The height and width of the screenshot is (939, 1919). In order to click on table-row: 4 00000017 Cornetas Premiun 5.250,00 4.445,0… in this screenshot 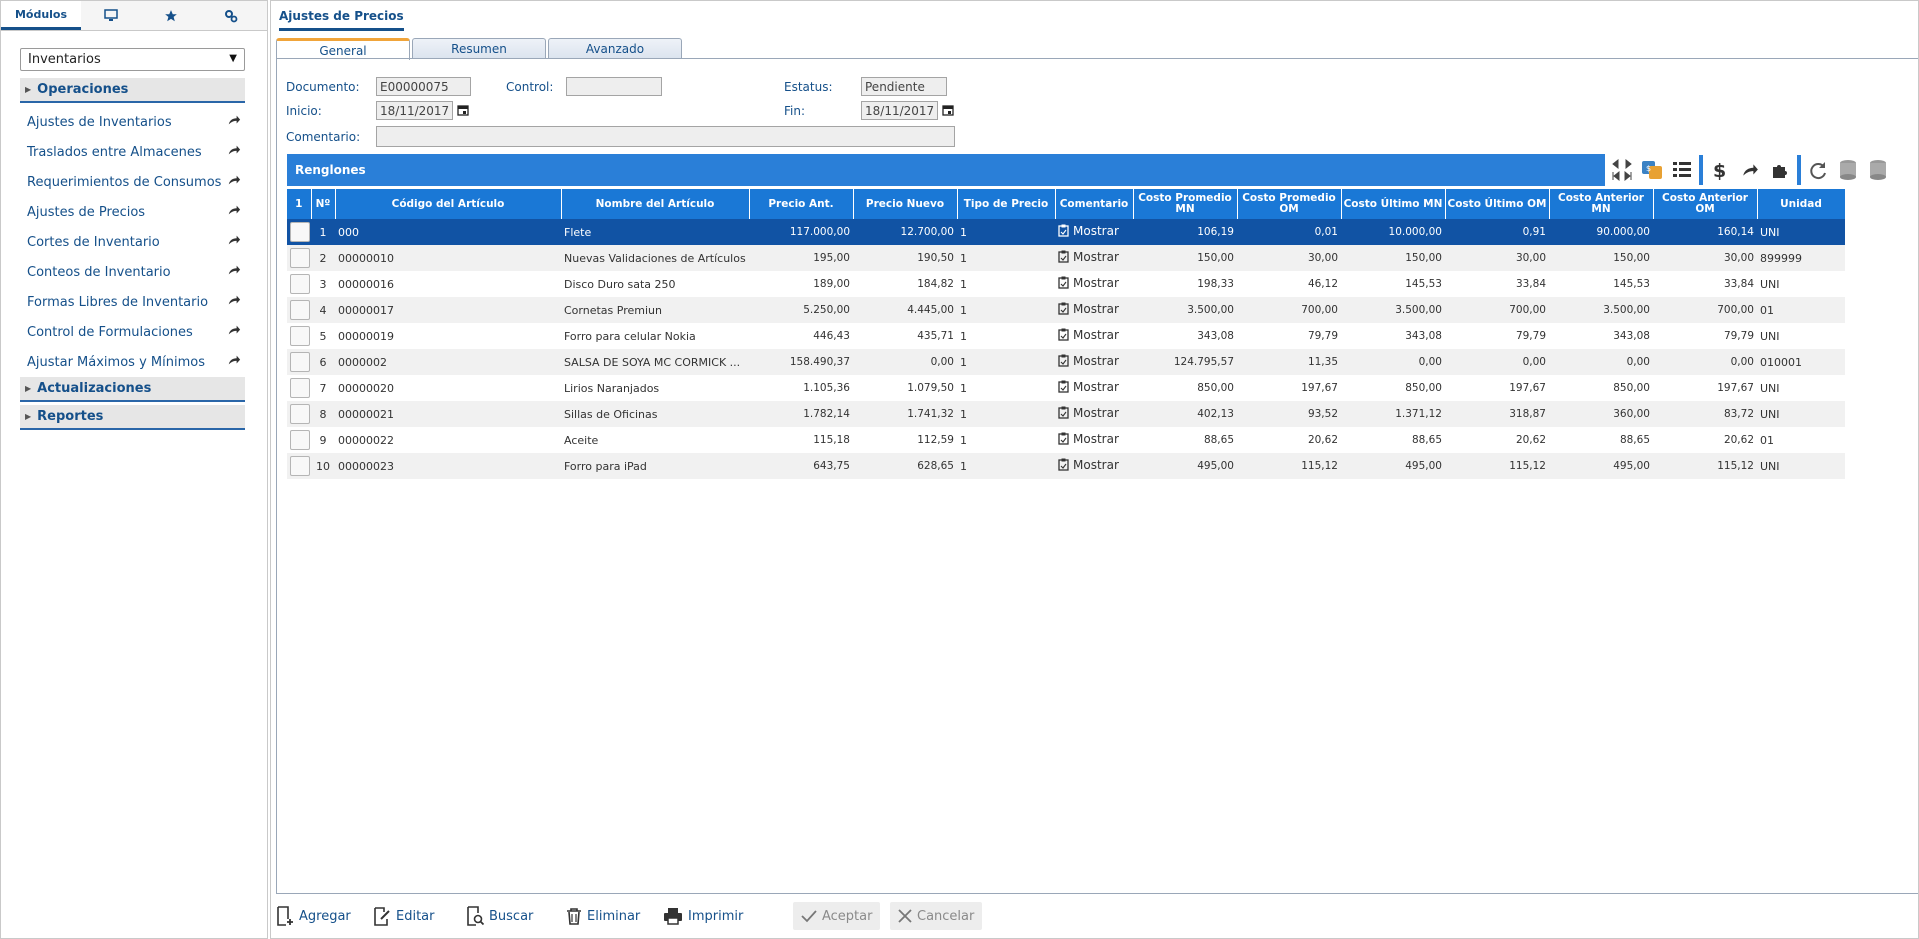, I will do `click(1066, 310)`.